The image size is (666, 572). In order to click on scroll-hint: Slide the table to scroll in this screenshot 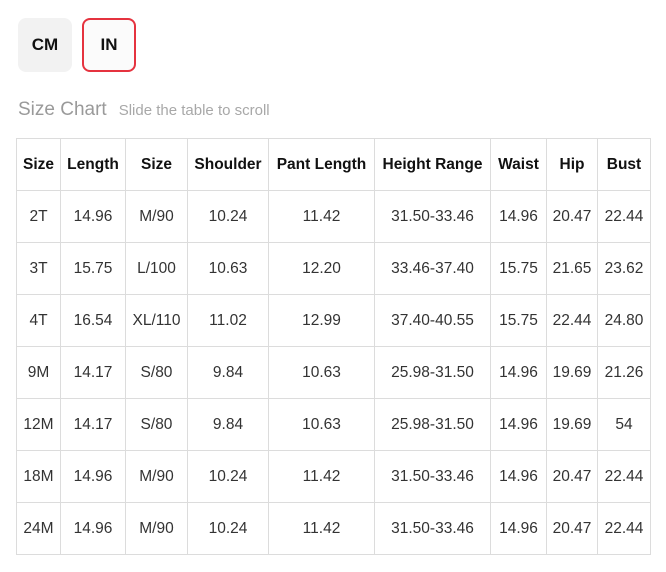, I will do `click(194, 110)`.